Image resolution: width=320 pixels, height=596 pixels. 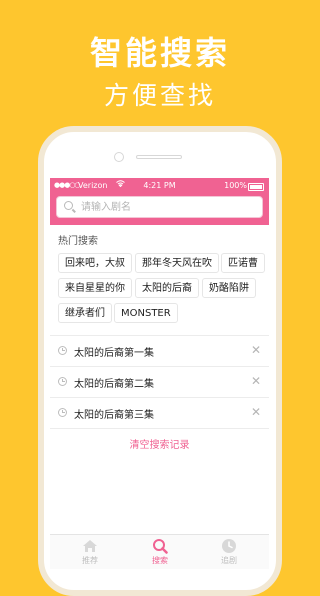 I want to click on history-item: 太阳的后裔第一集 ✕, so click(x=159, y=351).